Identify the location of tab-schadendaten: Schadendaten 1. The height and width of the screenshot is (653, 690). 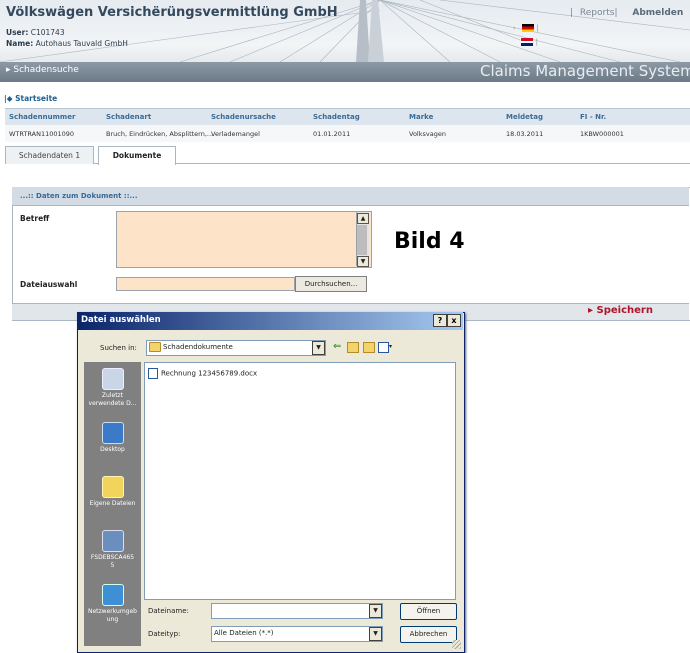
(49, 155).